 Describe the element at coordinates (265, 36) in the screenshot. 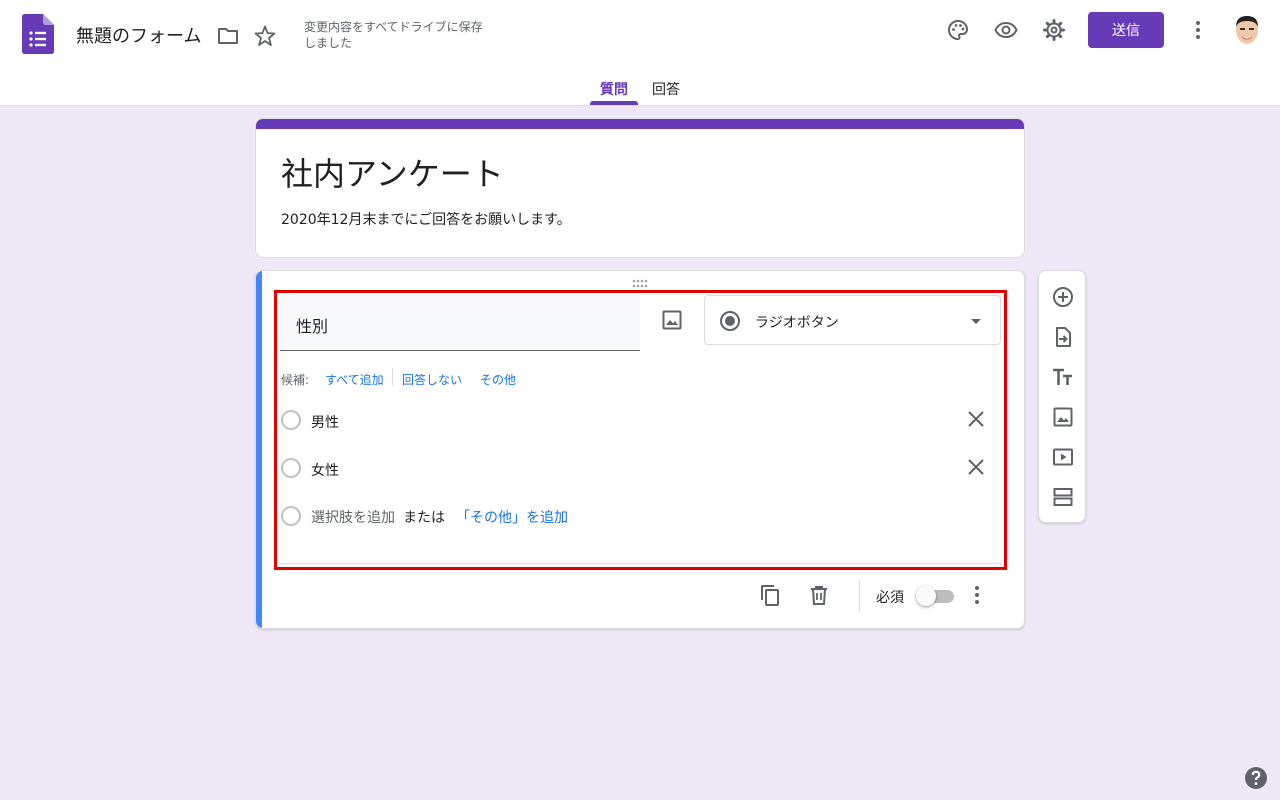

I see `star-icon` at that location.